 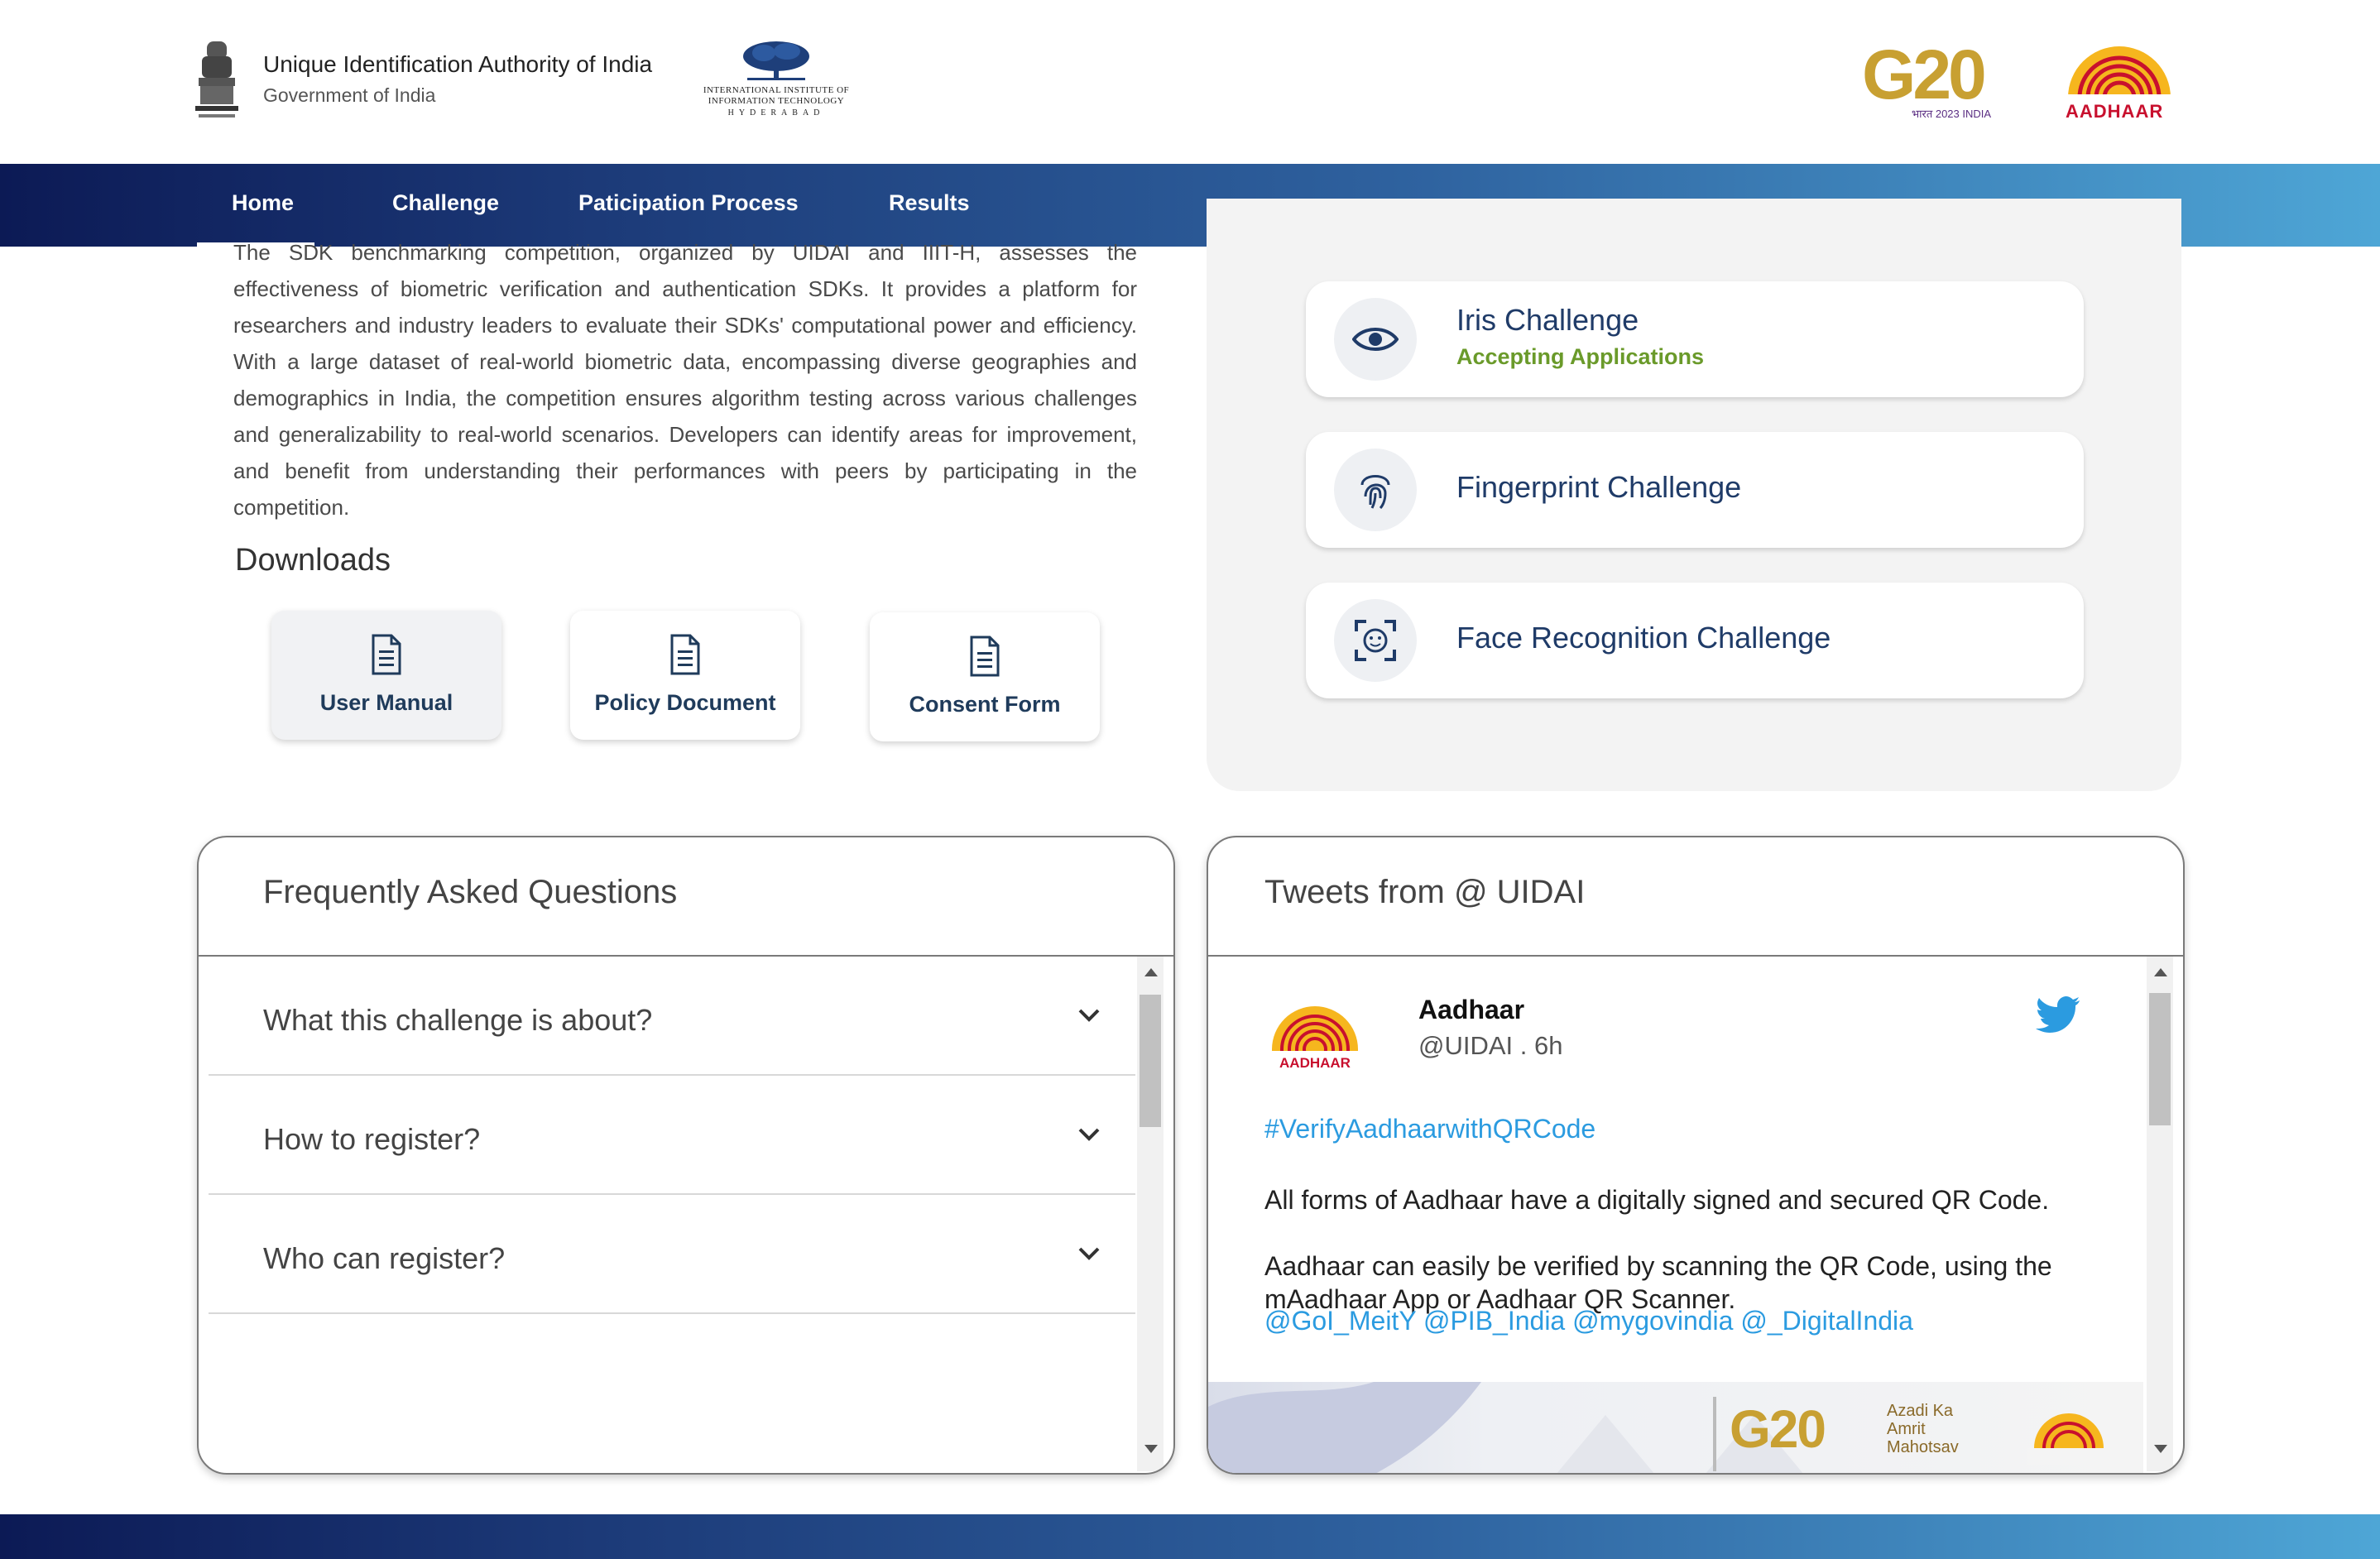 I want to click on face-icon, so click(x=1375, y=640).